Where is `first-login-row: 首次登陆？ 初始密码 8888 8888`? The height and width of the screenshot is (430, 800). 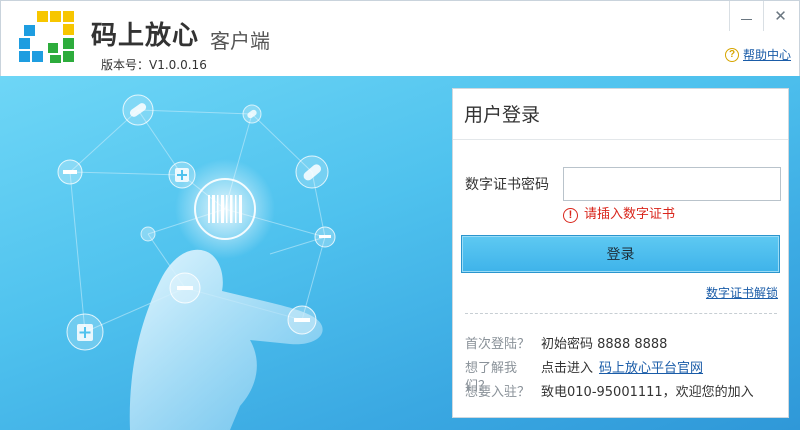 first-login-row: 首次登陆？ 初始密码 8888 8888 is located at coordinates (566, 345).